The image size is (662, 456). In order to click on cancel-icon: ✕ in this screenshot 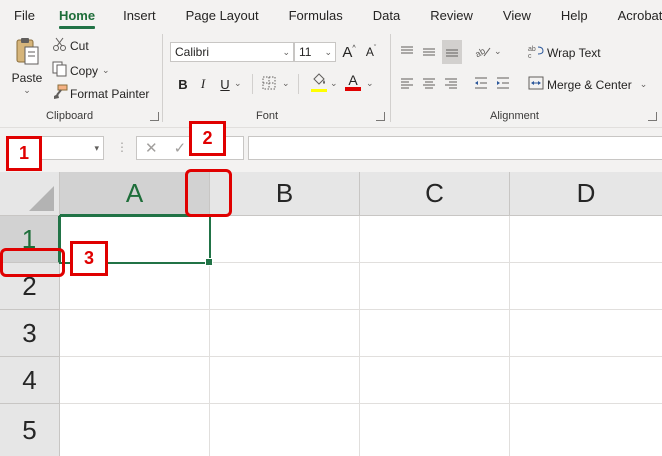, I will do `click(151, 148)`.